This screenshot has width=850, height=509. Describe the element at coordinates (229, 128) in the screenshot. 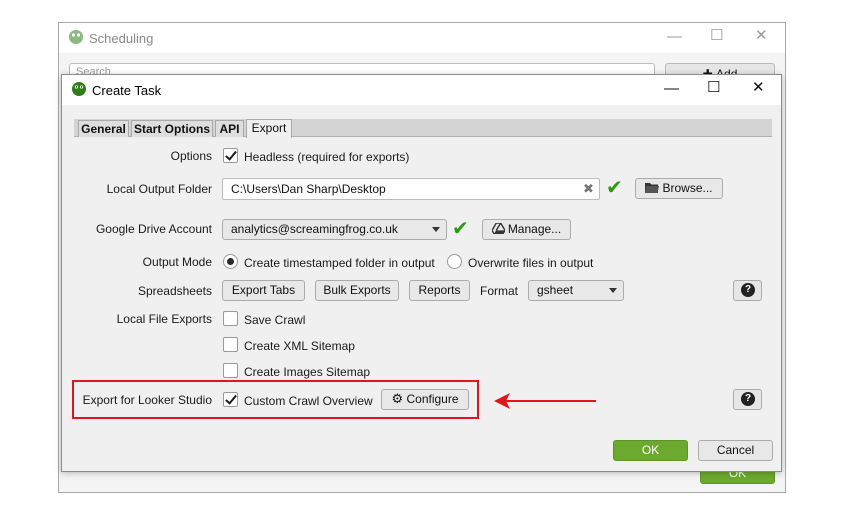

I see `tab-api: API` at that location.